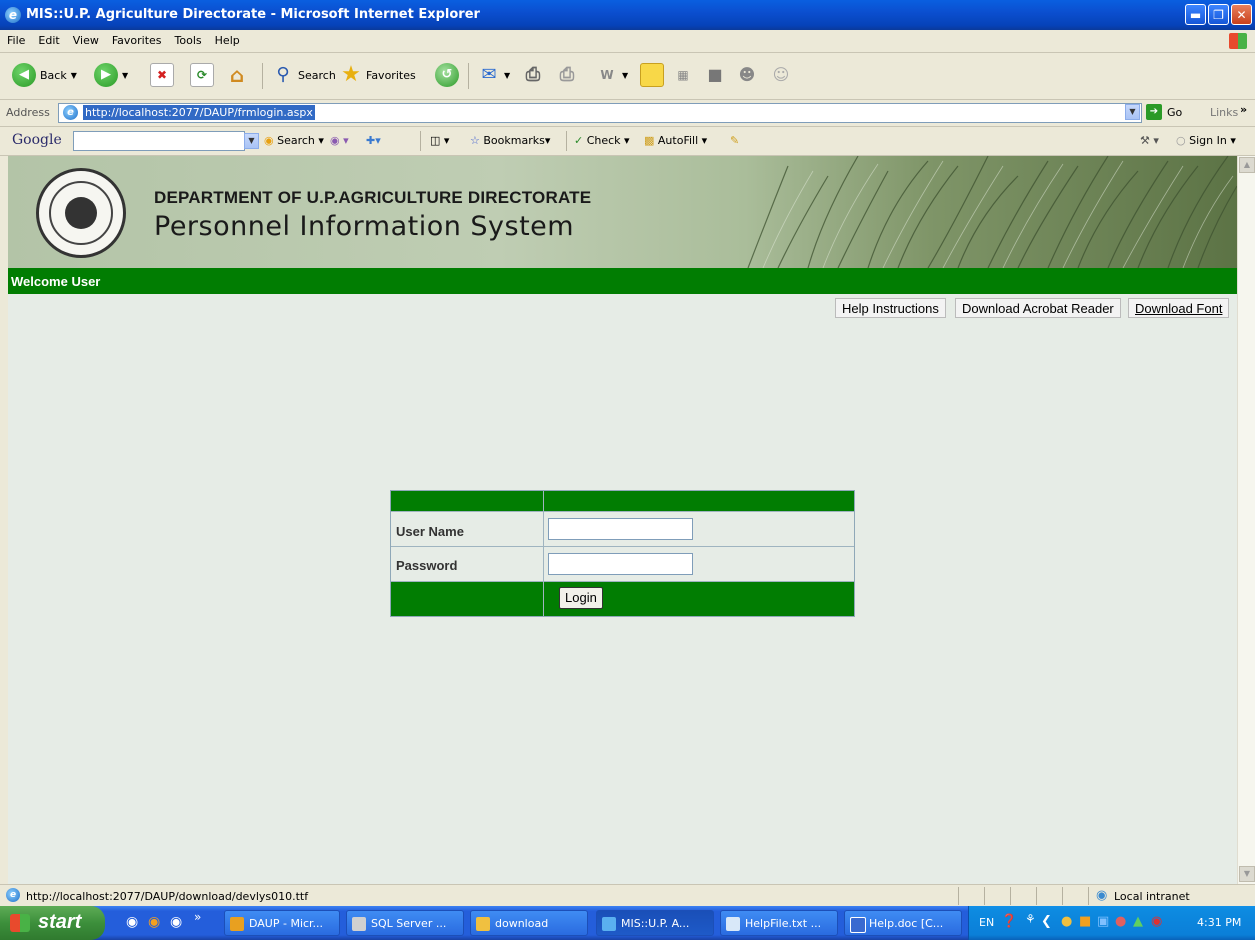 Image resolution: width=1255 pixels, height=940 pixels. I want to click on home-button: ⌂, so click(237, 75).